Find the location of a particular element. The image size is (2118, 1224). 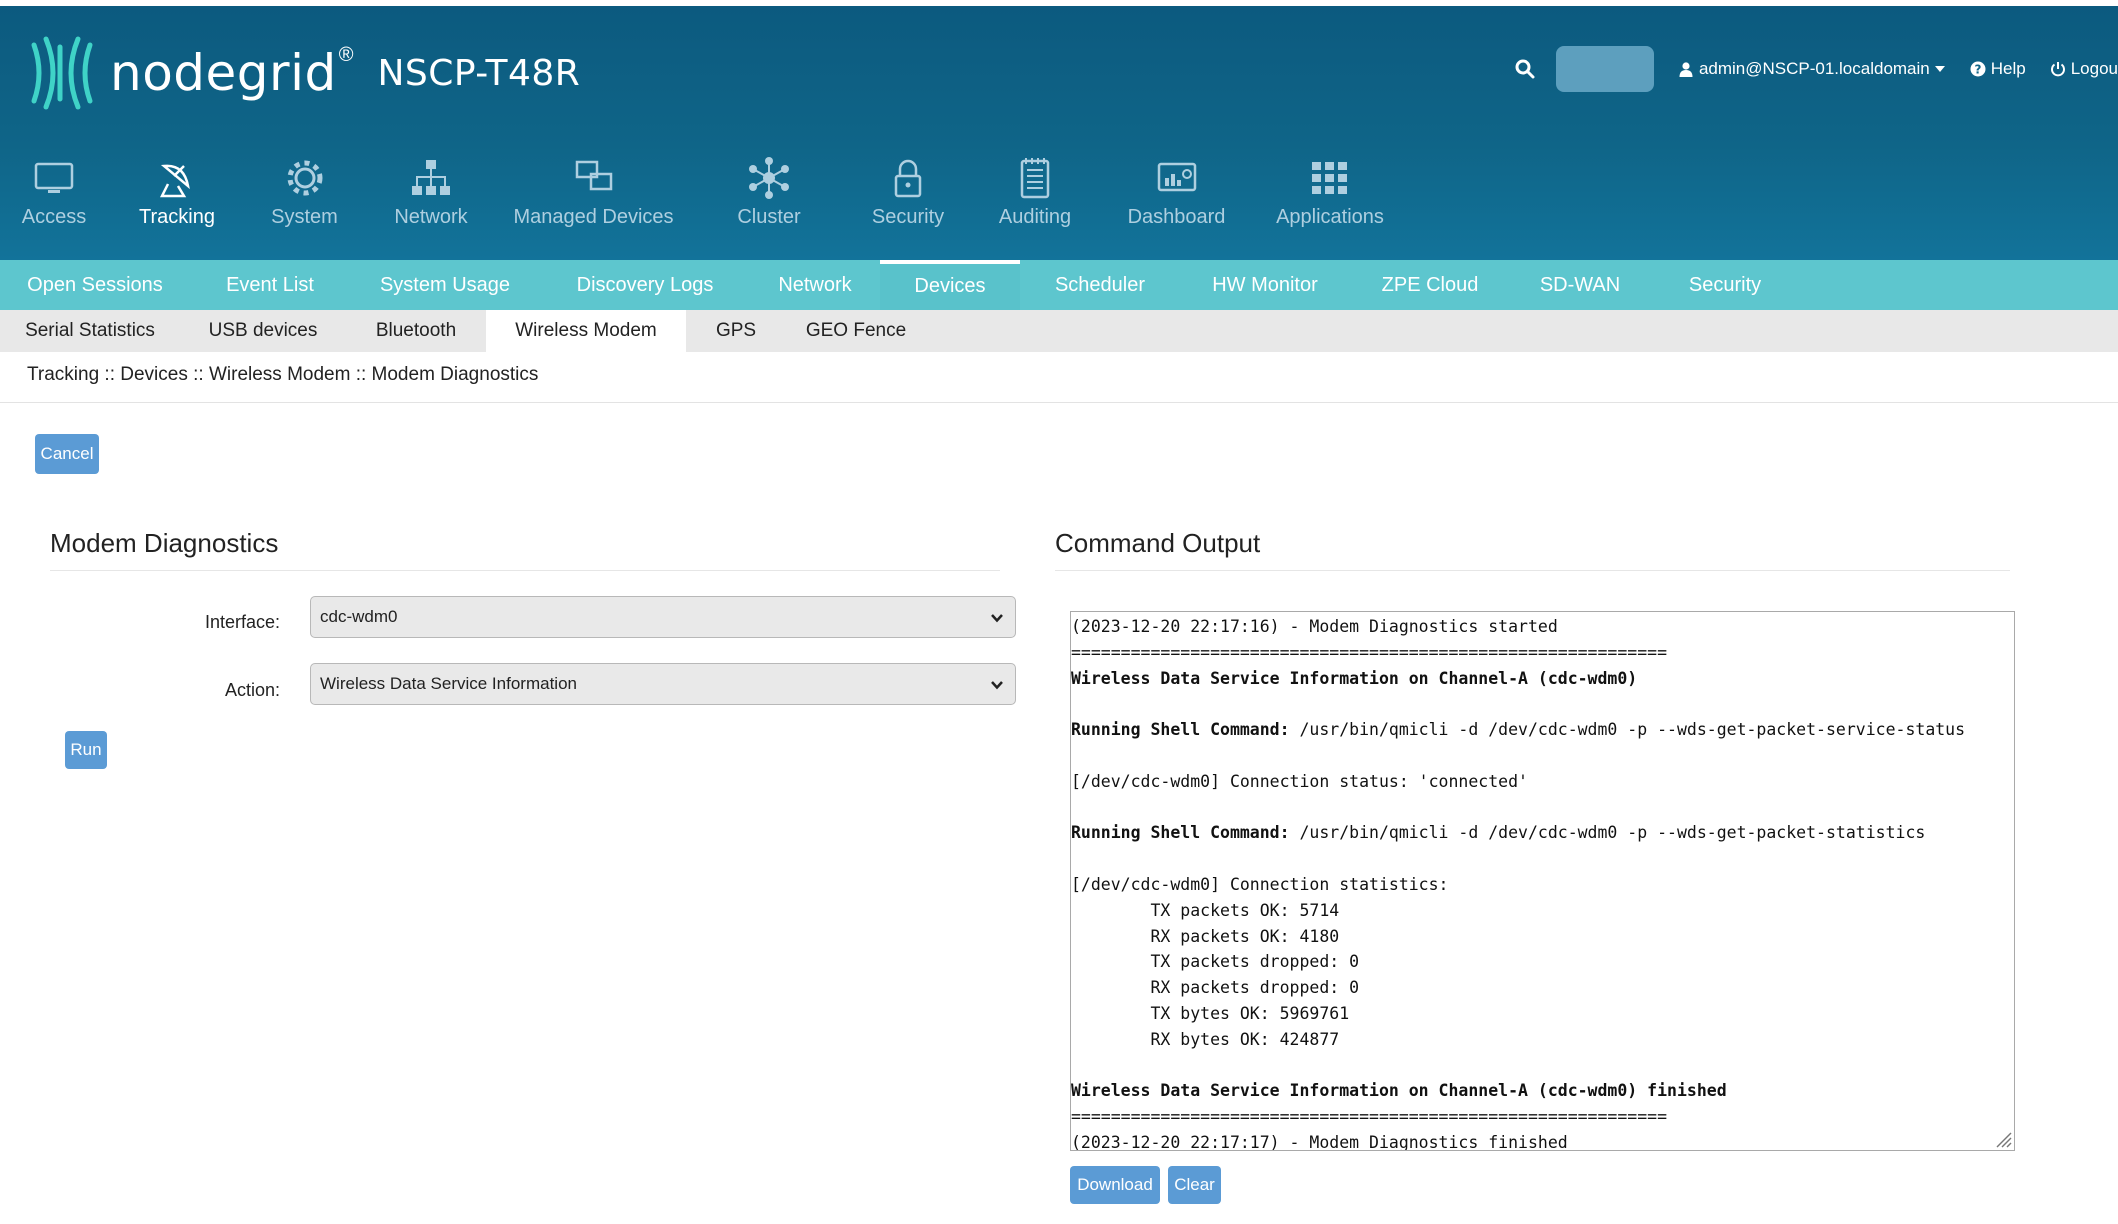

registered-mark: ® is located at coordinates (346, 54).